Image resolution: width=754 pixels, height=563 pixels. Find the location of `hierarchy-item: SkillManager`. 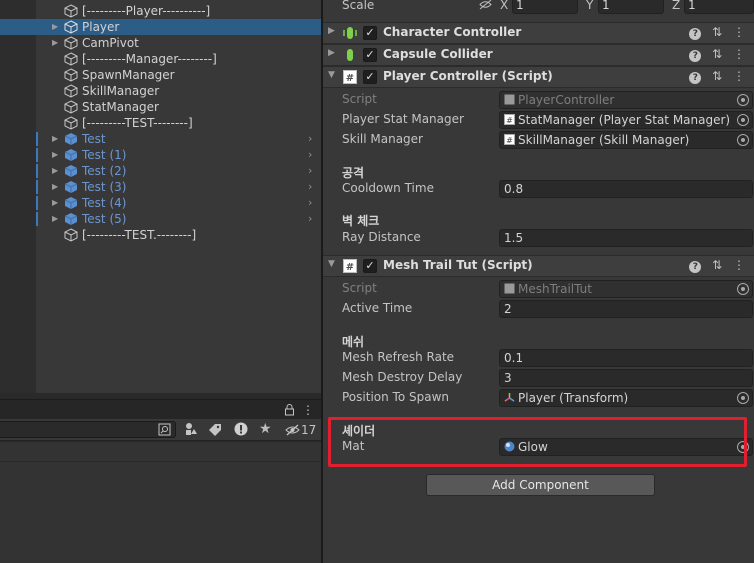

hierarchy-item: SkillManager is located at coordinates (160, 91).